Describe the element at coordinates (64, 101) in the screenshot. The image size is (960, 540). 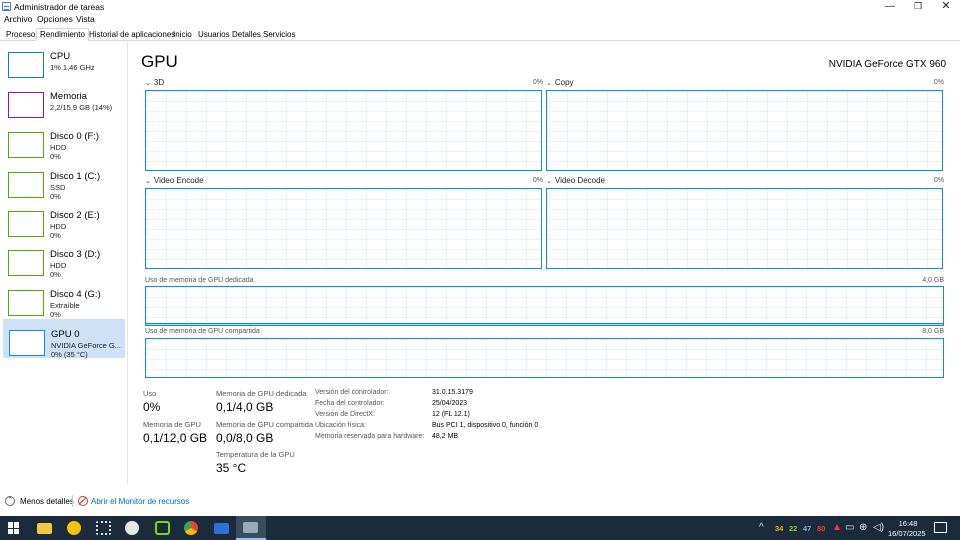
I see `sidebar-item-memoria: Memoria 2,2/15,9 GB (14%)` at that location.